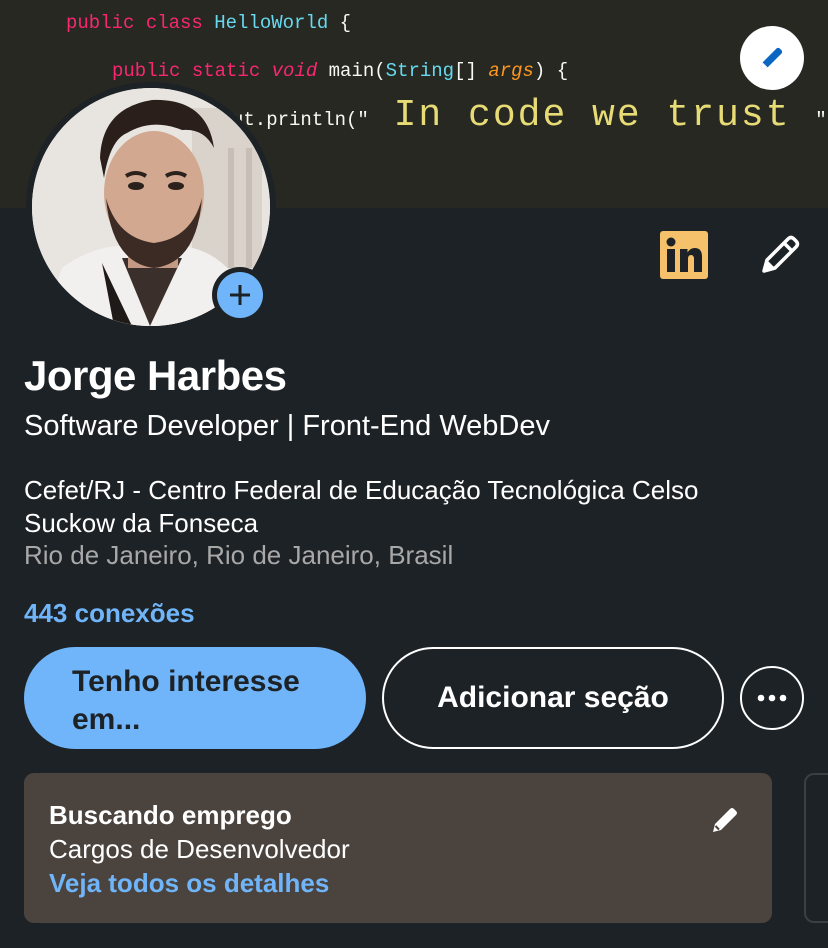 This screenshot has height=948, width=828. Describe the element at coordinates (170, 815) in the screenshot. I see `card-title: Buscando emprego` at that location.